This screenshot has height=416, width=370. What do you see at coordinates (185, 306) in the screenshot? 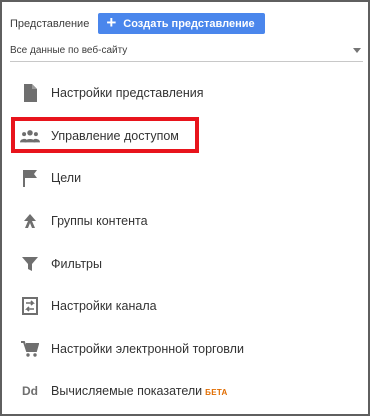
I see `menu-item-channel-settings: Настройки канала` at bounding box center [185, 306].